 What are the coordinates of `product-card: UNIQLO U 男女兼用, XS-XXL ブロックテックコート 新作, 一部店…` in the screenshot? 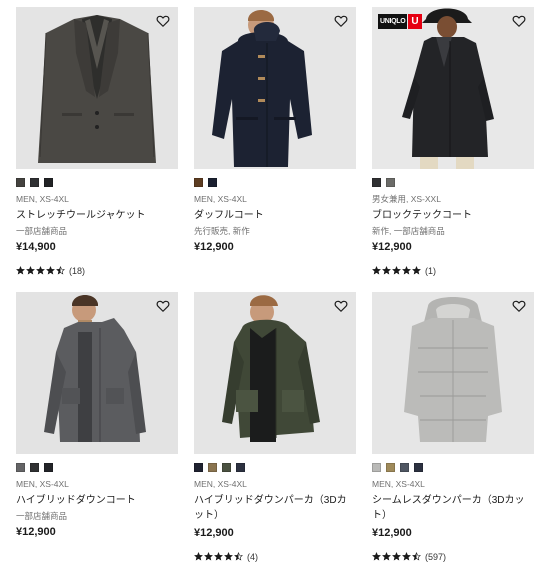 It's located at (453, 141).